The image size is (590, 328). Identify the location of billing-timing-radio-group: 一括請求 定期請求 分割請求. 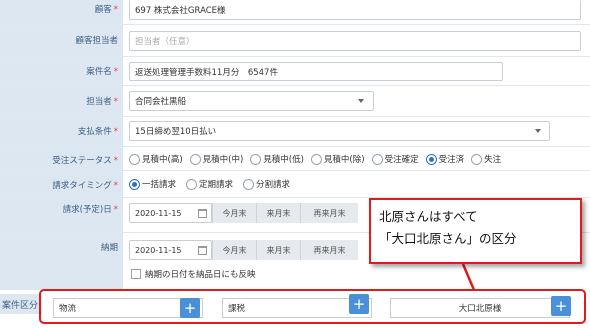
(213, 184).